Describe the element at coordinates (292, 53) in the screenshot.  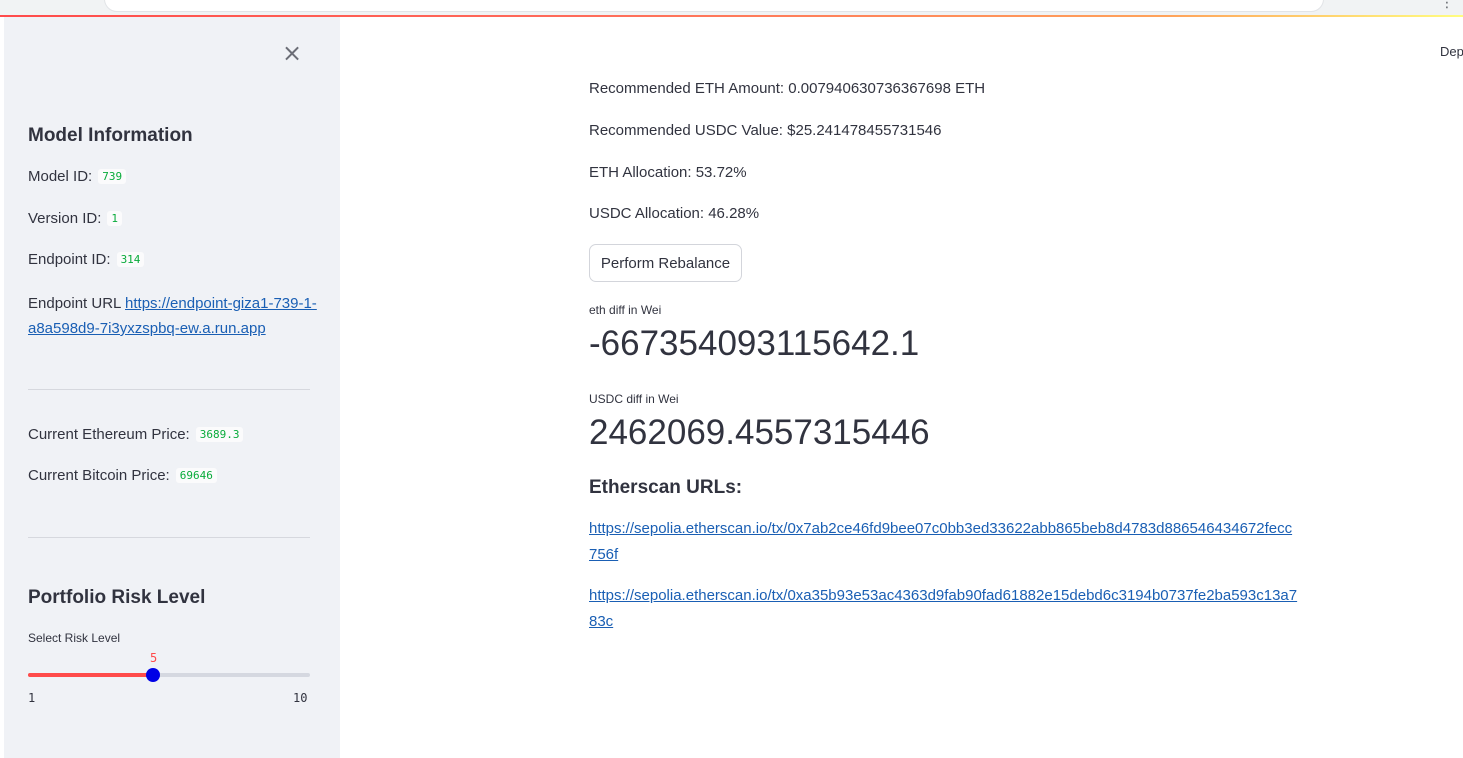
I see `close-sidebar-icon: ×` at that location.